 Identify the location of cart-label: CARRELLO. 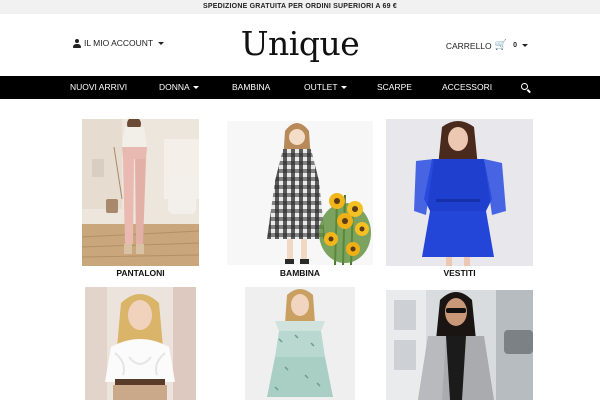
(468, 45).